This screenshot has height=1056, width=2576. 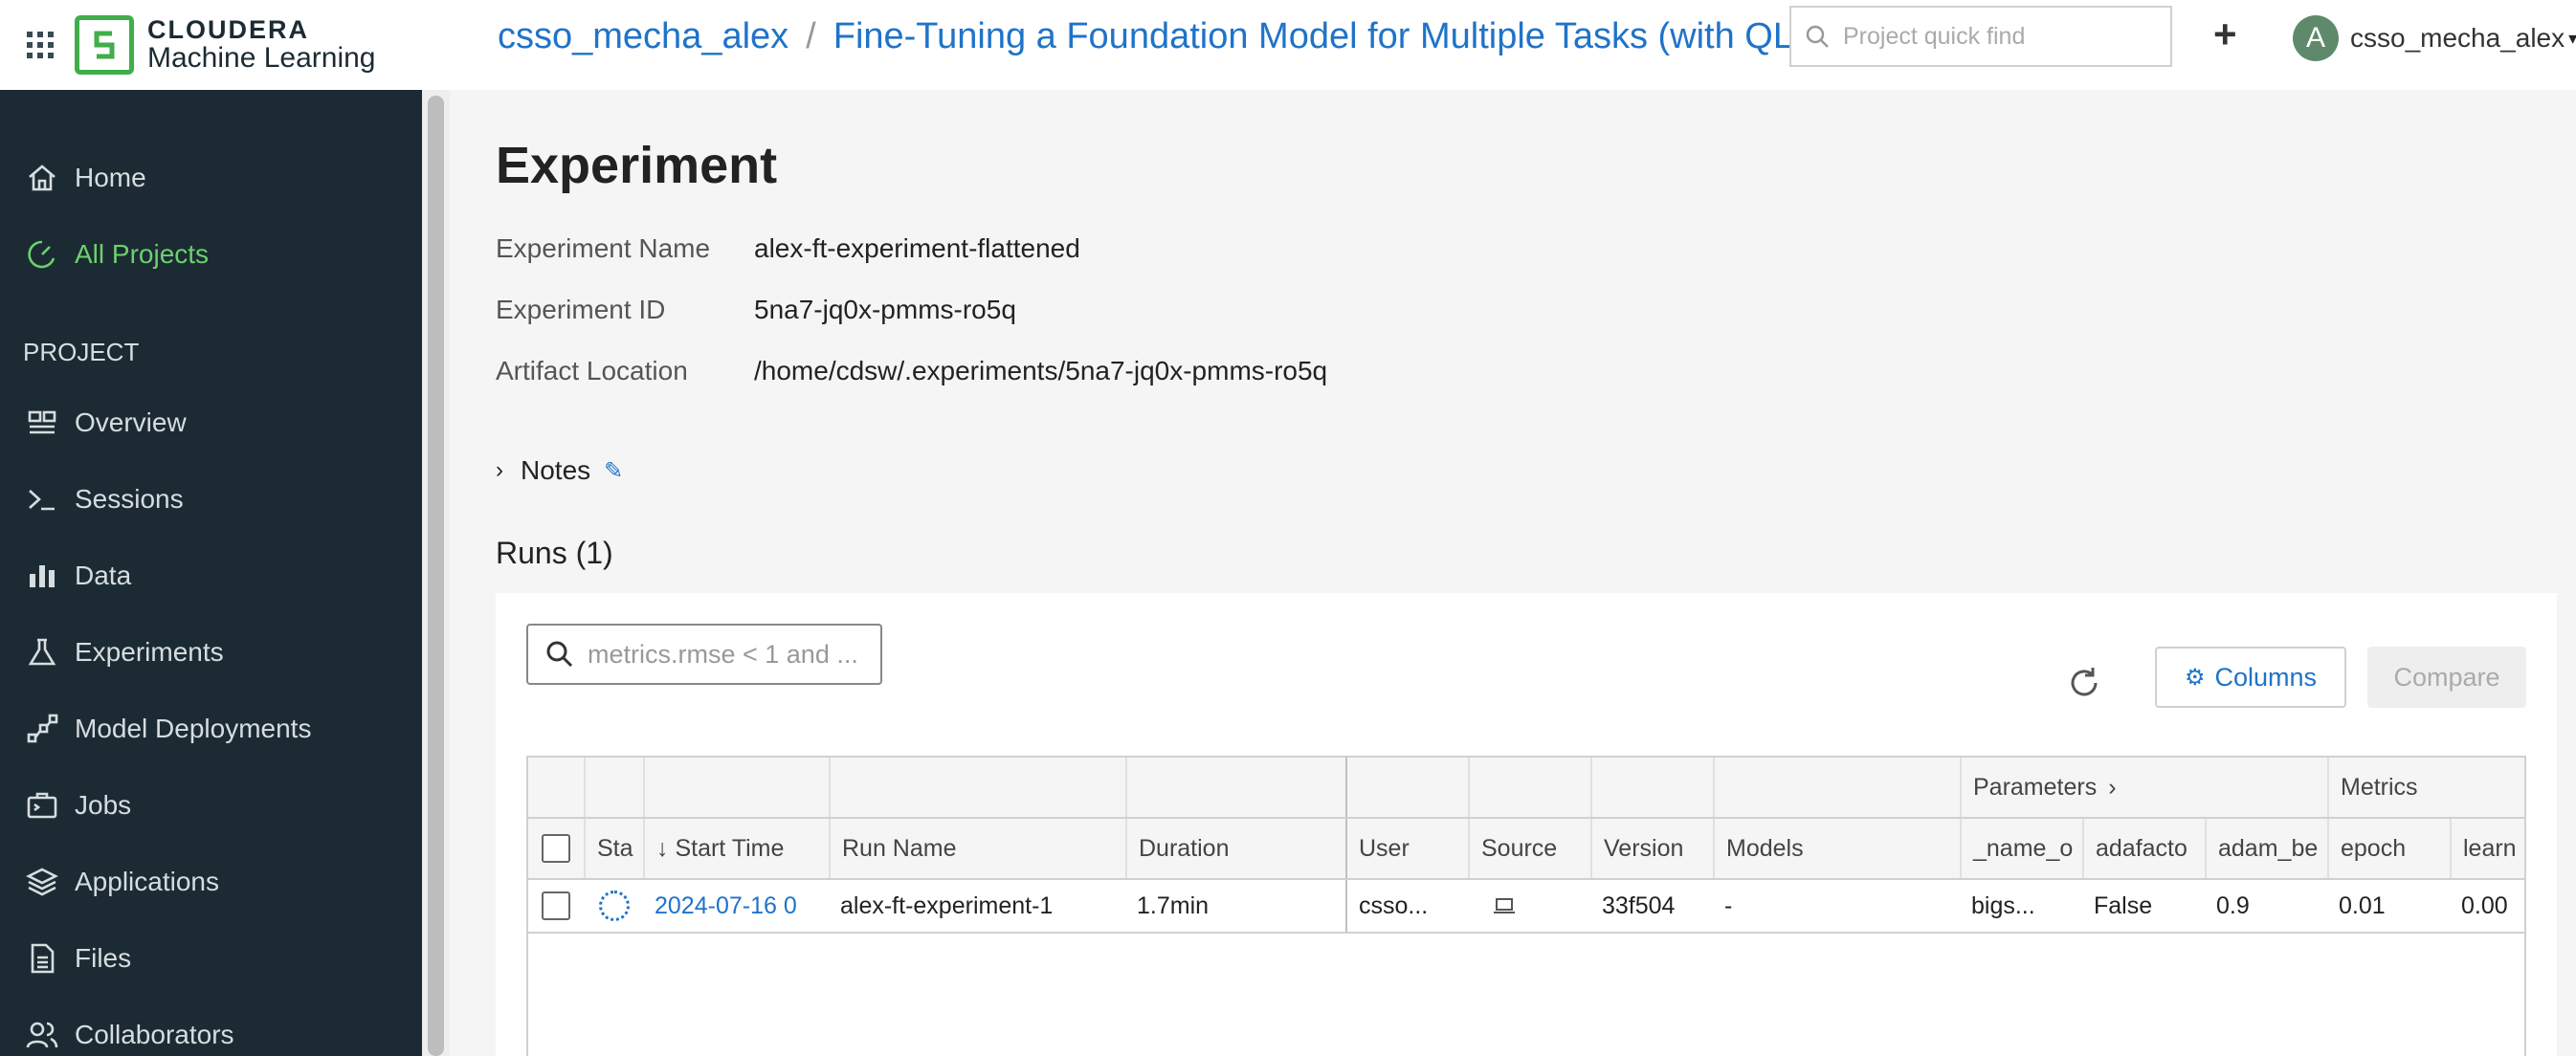 I want to click on sidebar-item-sessions: Sessions, so click(x=225, y=499).